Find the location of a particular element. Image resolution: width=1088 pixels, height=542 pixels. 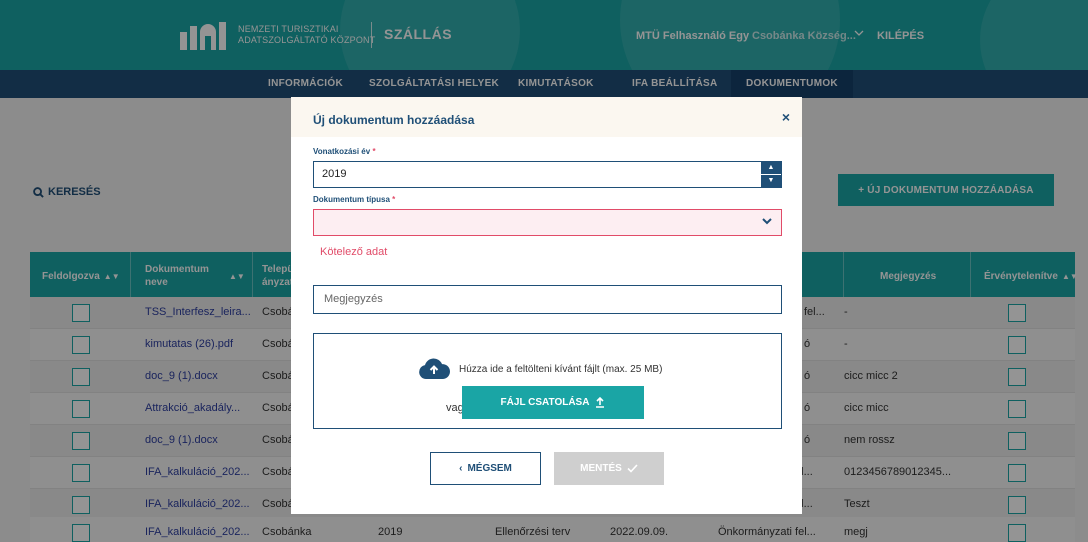

year-label-text: Vonatkozási év is located at coordinates (342, 151).